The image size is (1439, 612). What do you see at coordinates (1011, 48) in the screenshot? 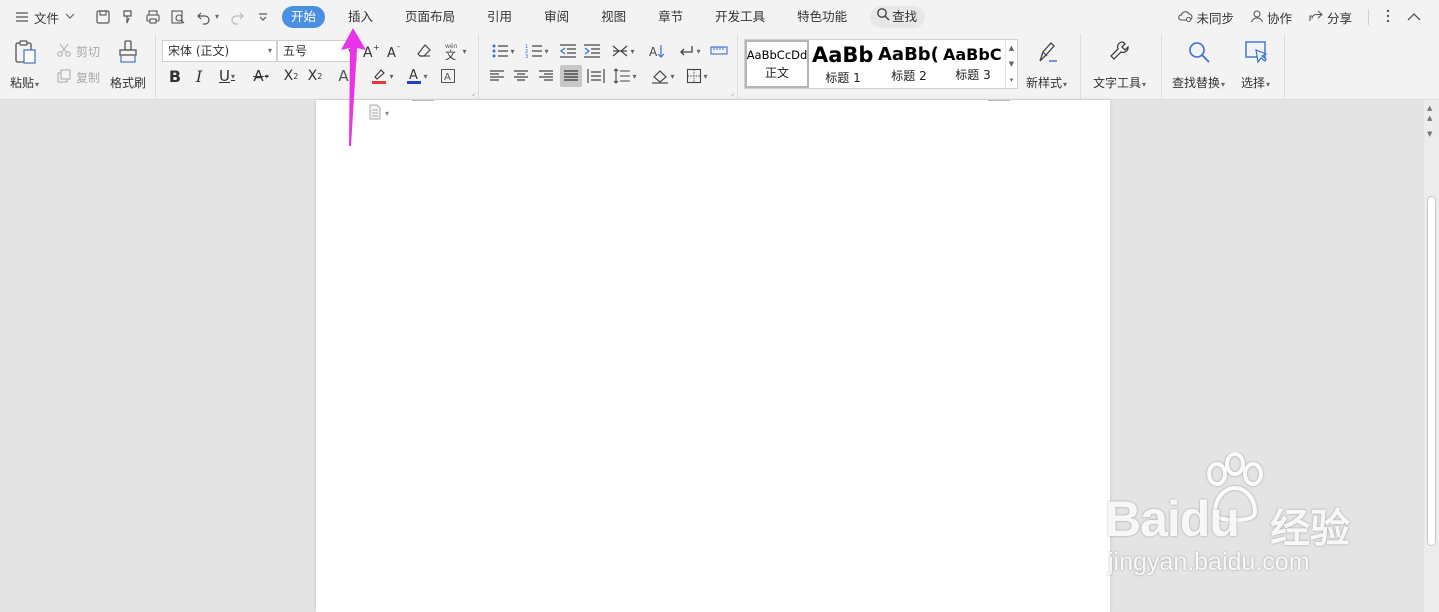
I see `chevron-up-icon: ▲` at bounding box center [1011, 48].